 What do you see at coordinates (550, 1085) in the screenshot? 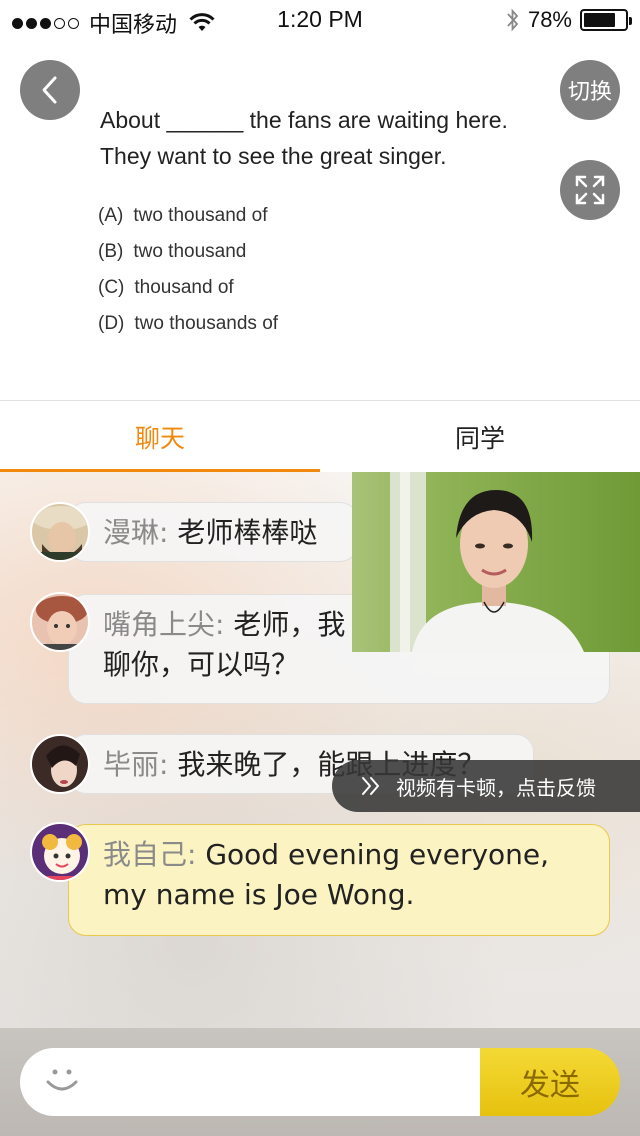
I see `send-label: 发送` at bounding box center [550, 1085].